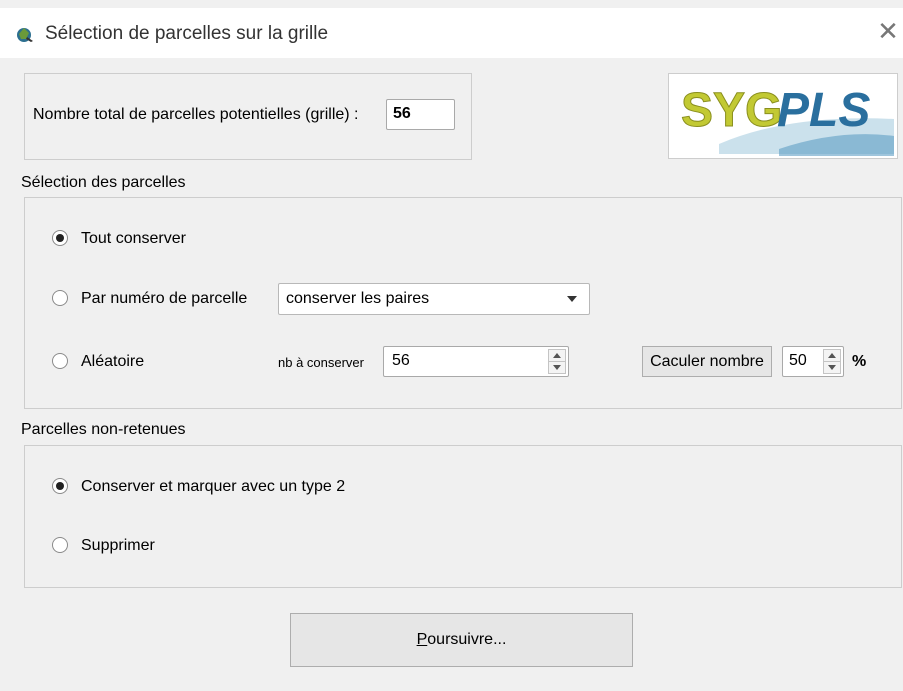 This screenshot has height=691, width=903. Describe the element at coordinates (60, 298) in the screenshot. I see `radio-by-number` at that location.